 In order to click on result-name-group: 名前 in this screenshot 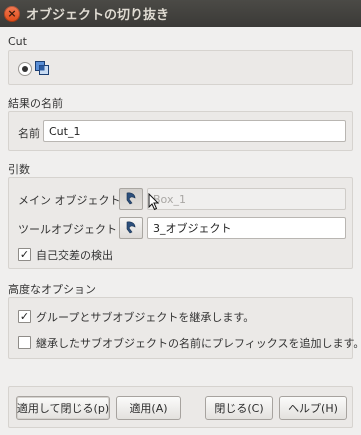, I will do `click(180, 131)`.